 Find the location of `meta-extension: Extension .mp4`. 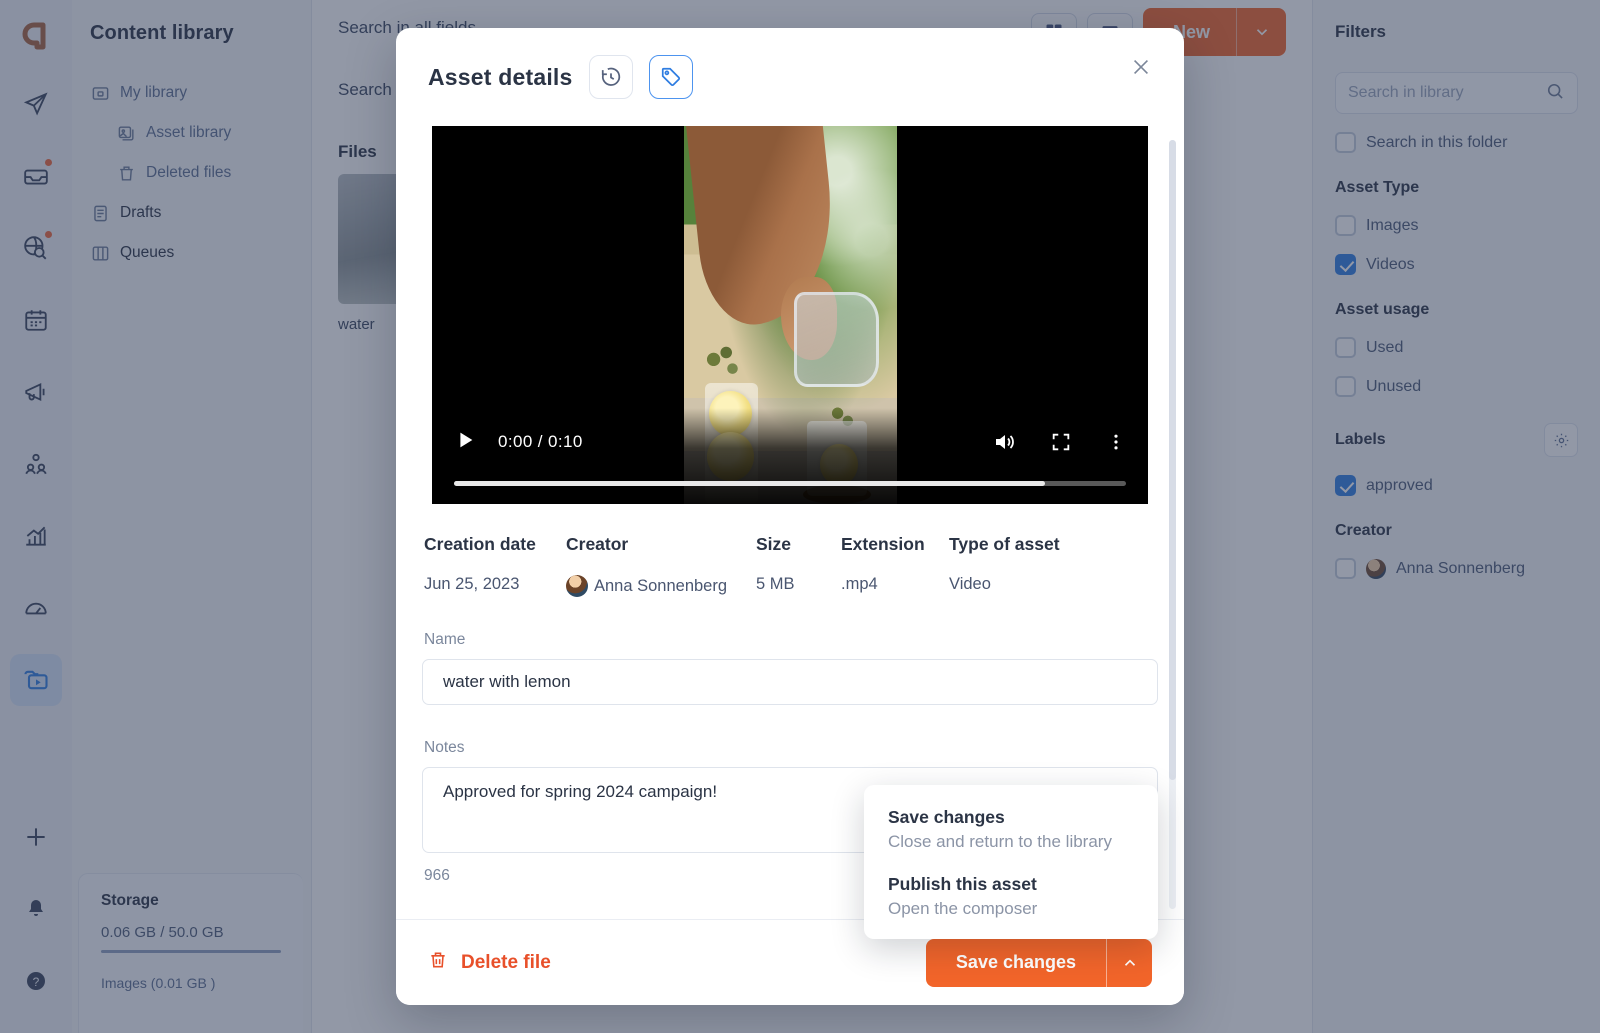

meta-extension: Extension .mp4 is located at coordinates (895, 565).